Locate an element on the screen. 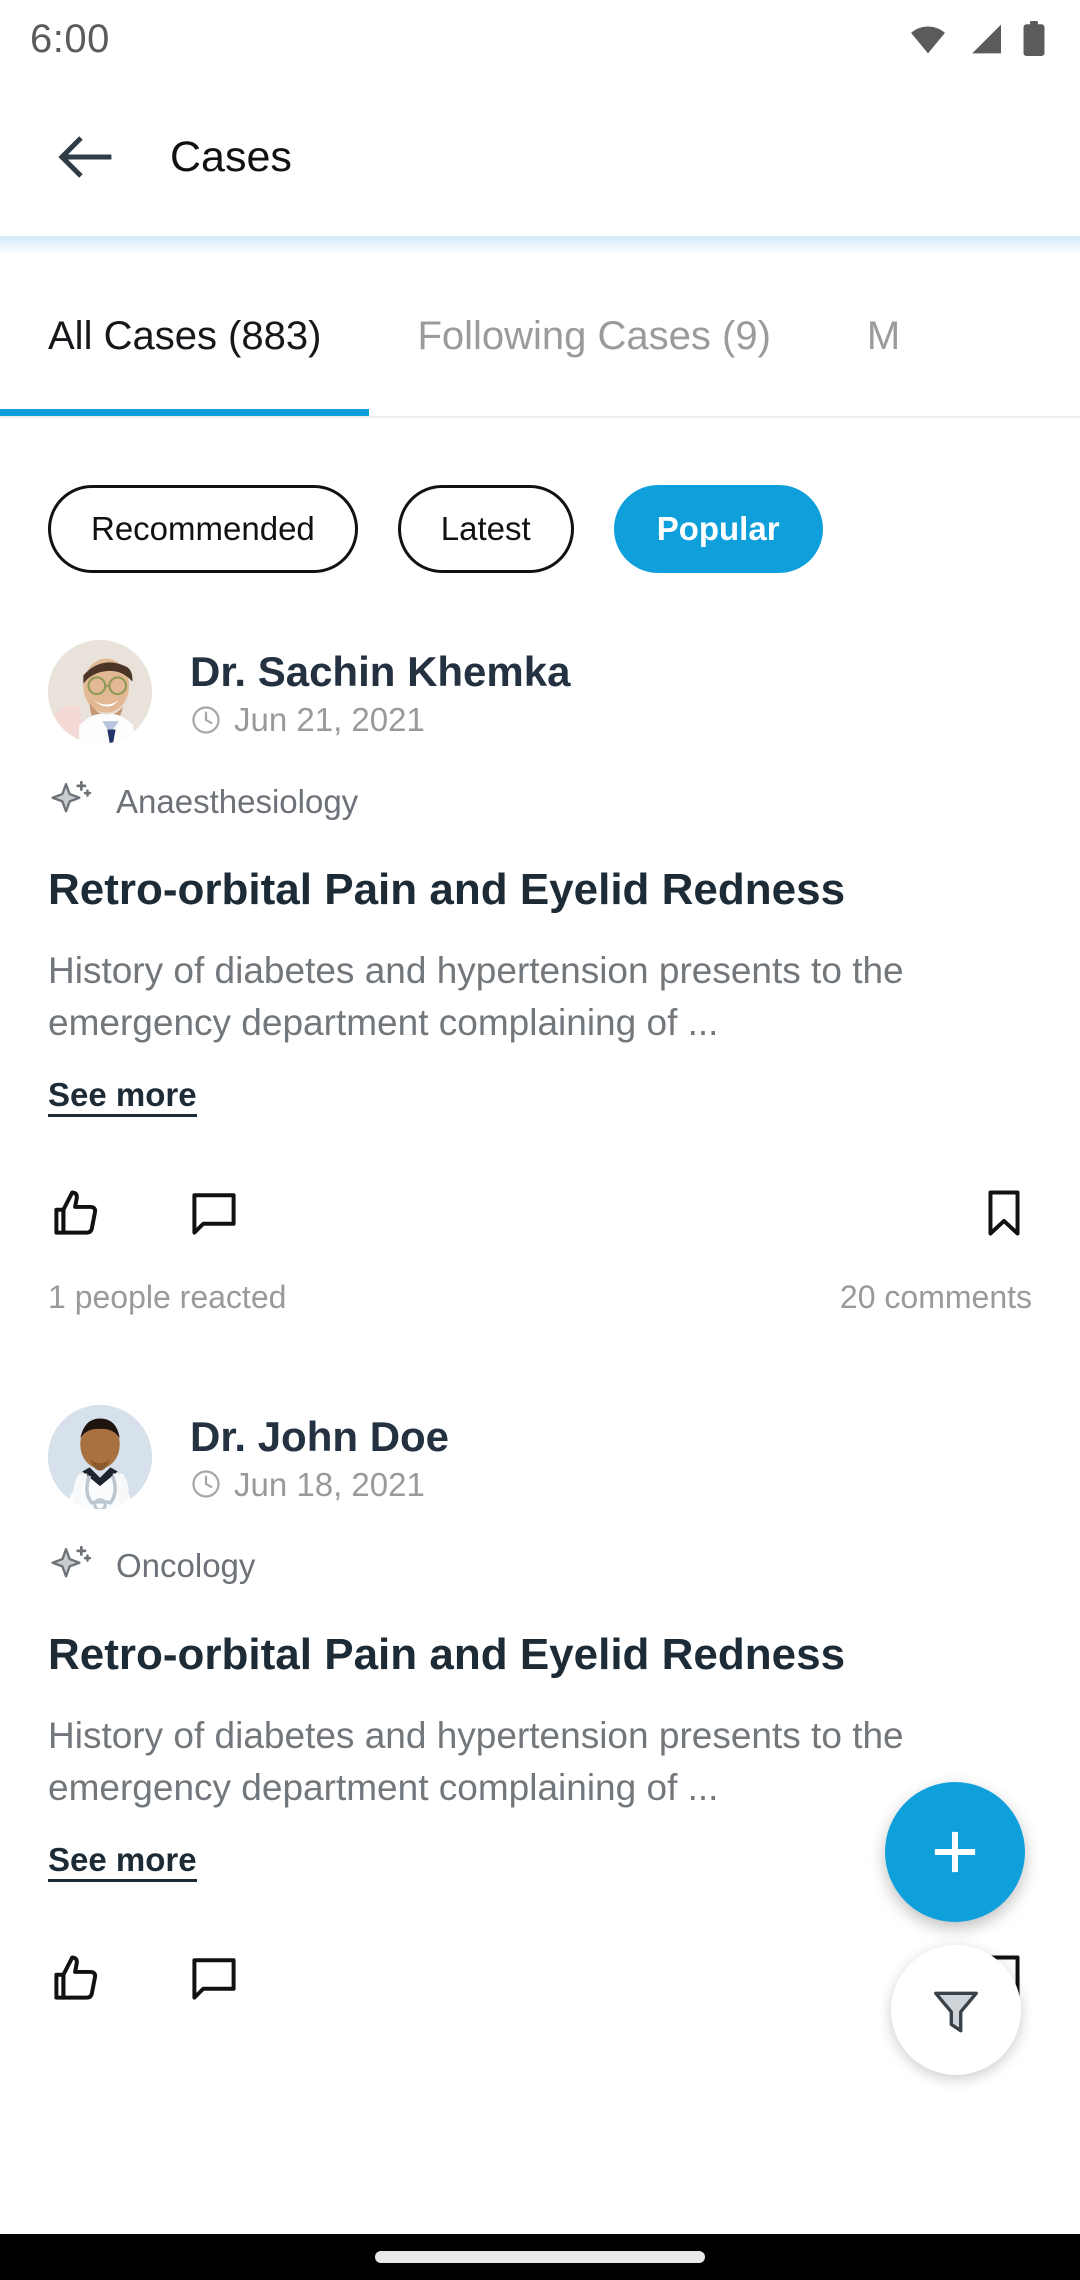 This screenshot has width=1080, height=2280. add-case-fab is located at coordinates (955, 1852).